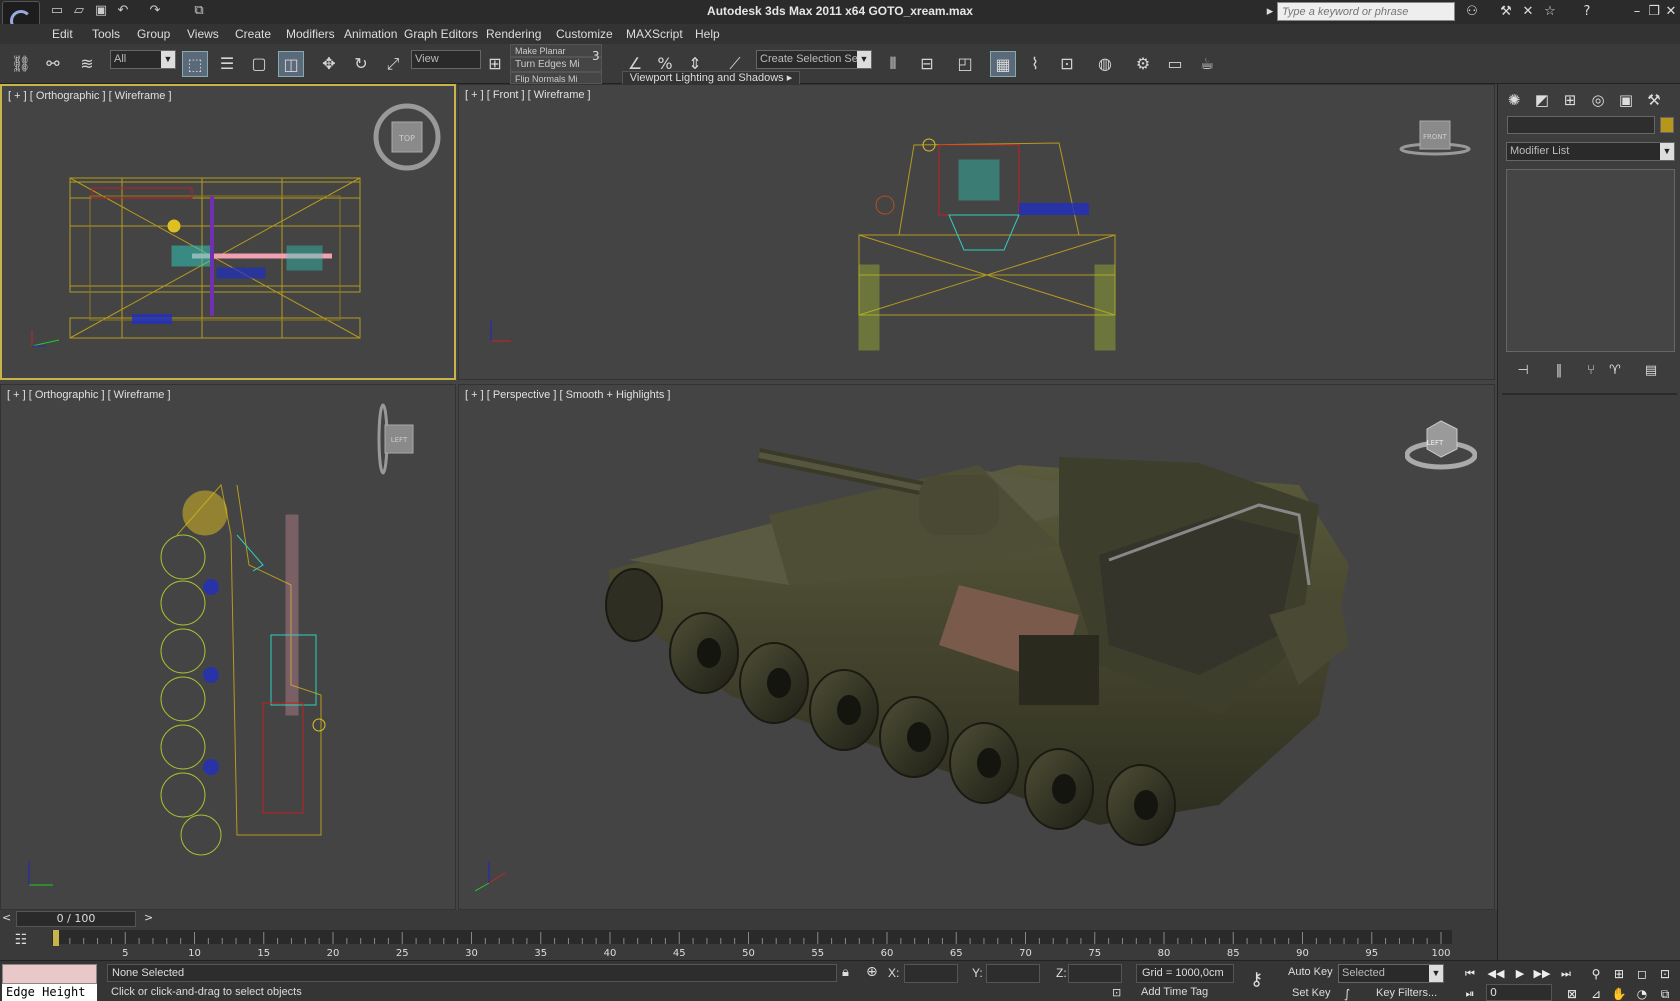 This screenshot has width=1680, height=1001. I want to click on viewcube-top: TOP, so click(407, 137).